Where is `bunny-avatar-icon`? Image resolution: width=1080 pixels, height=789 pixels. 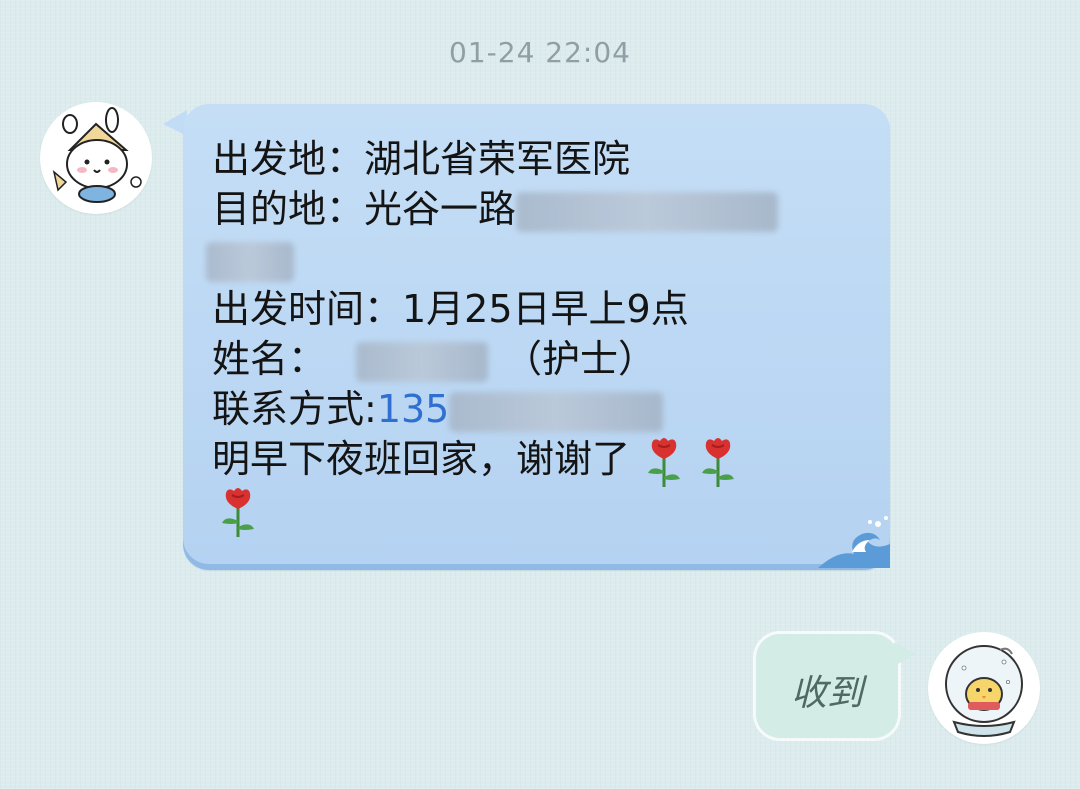 bunny-avatar-icon is located at coordinates (97, 155).